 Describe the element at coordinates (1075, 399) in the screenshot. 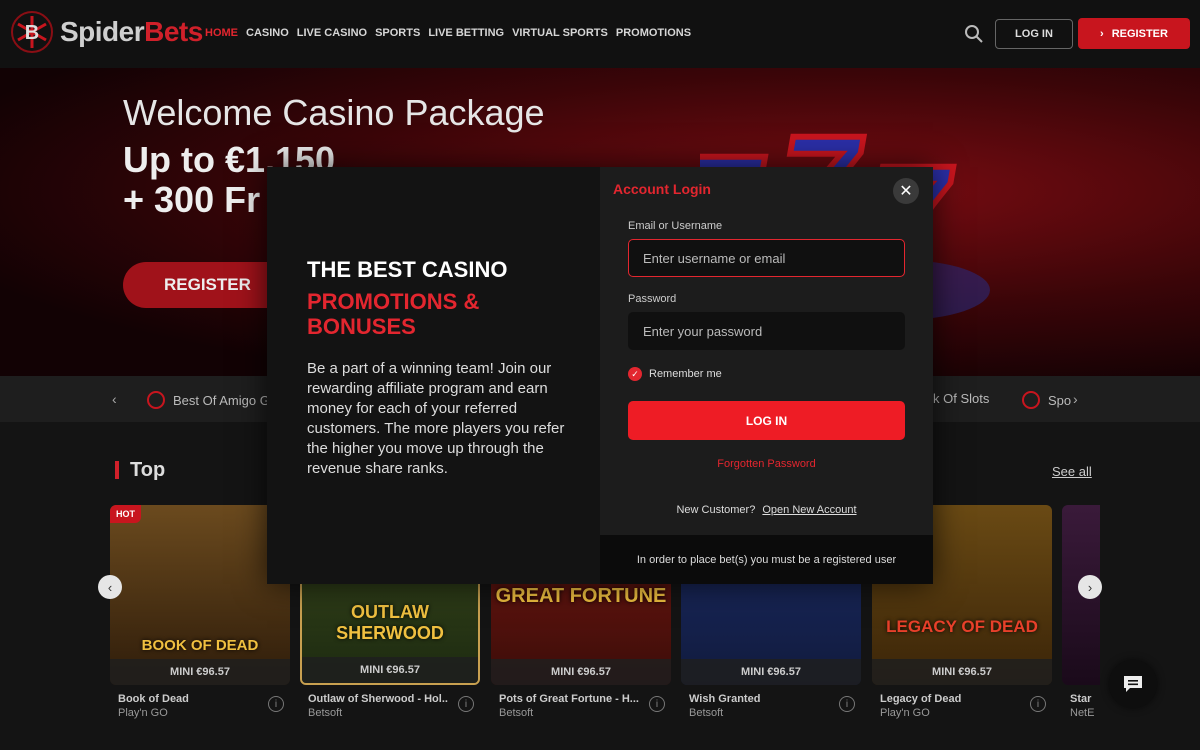

I see `strip-next-arrow-icon: ›` at that location.